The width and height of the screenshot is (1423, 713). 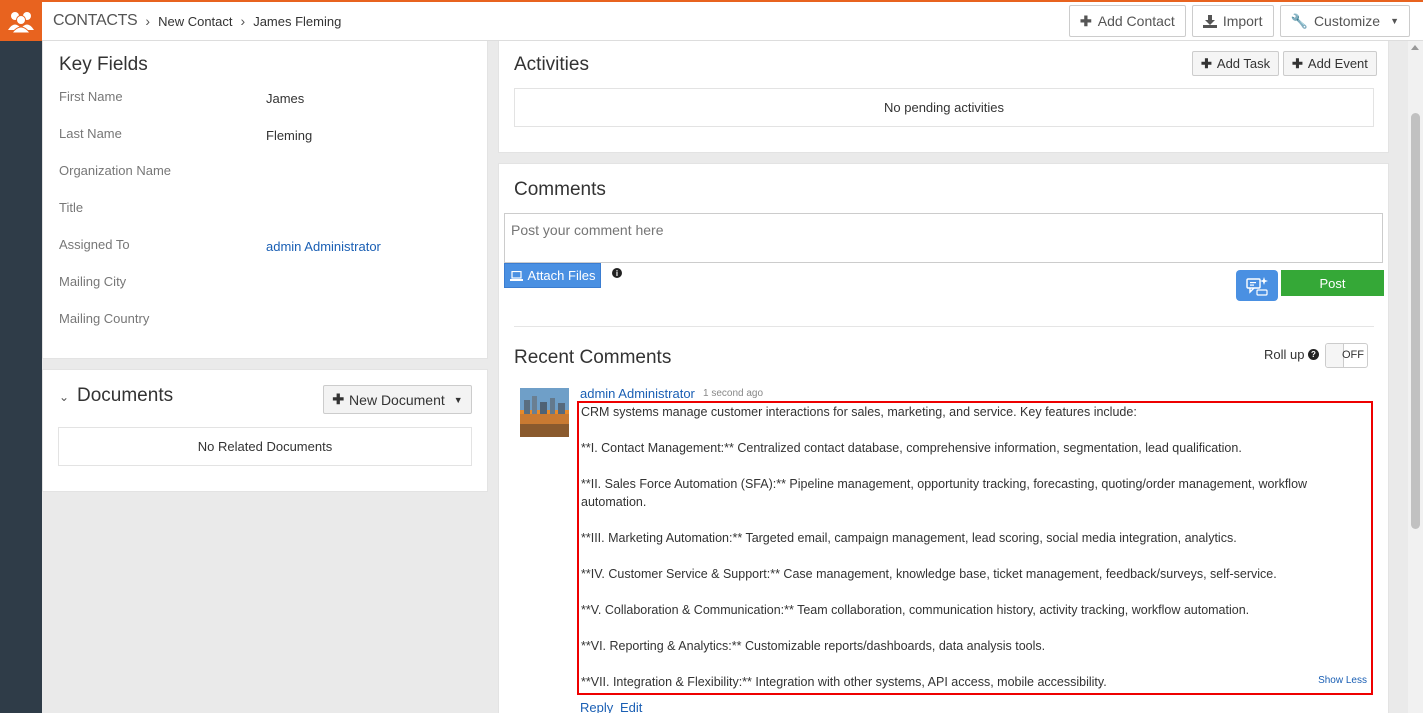 What do you see at coordinates (91, 96) in the screenshot?
I see `field-label: First Name` at bounding box center [91, 96].